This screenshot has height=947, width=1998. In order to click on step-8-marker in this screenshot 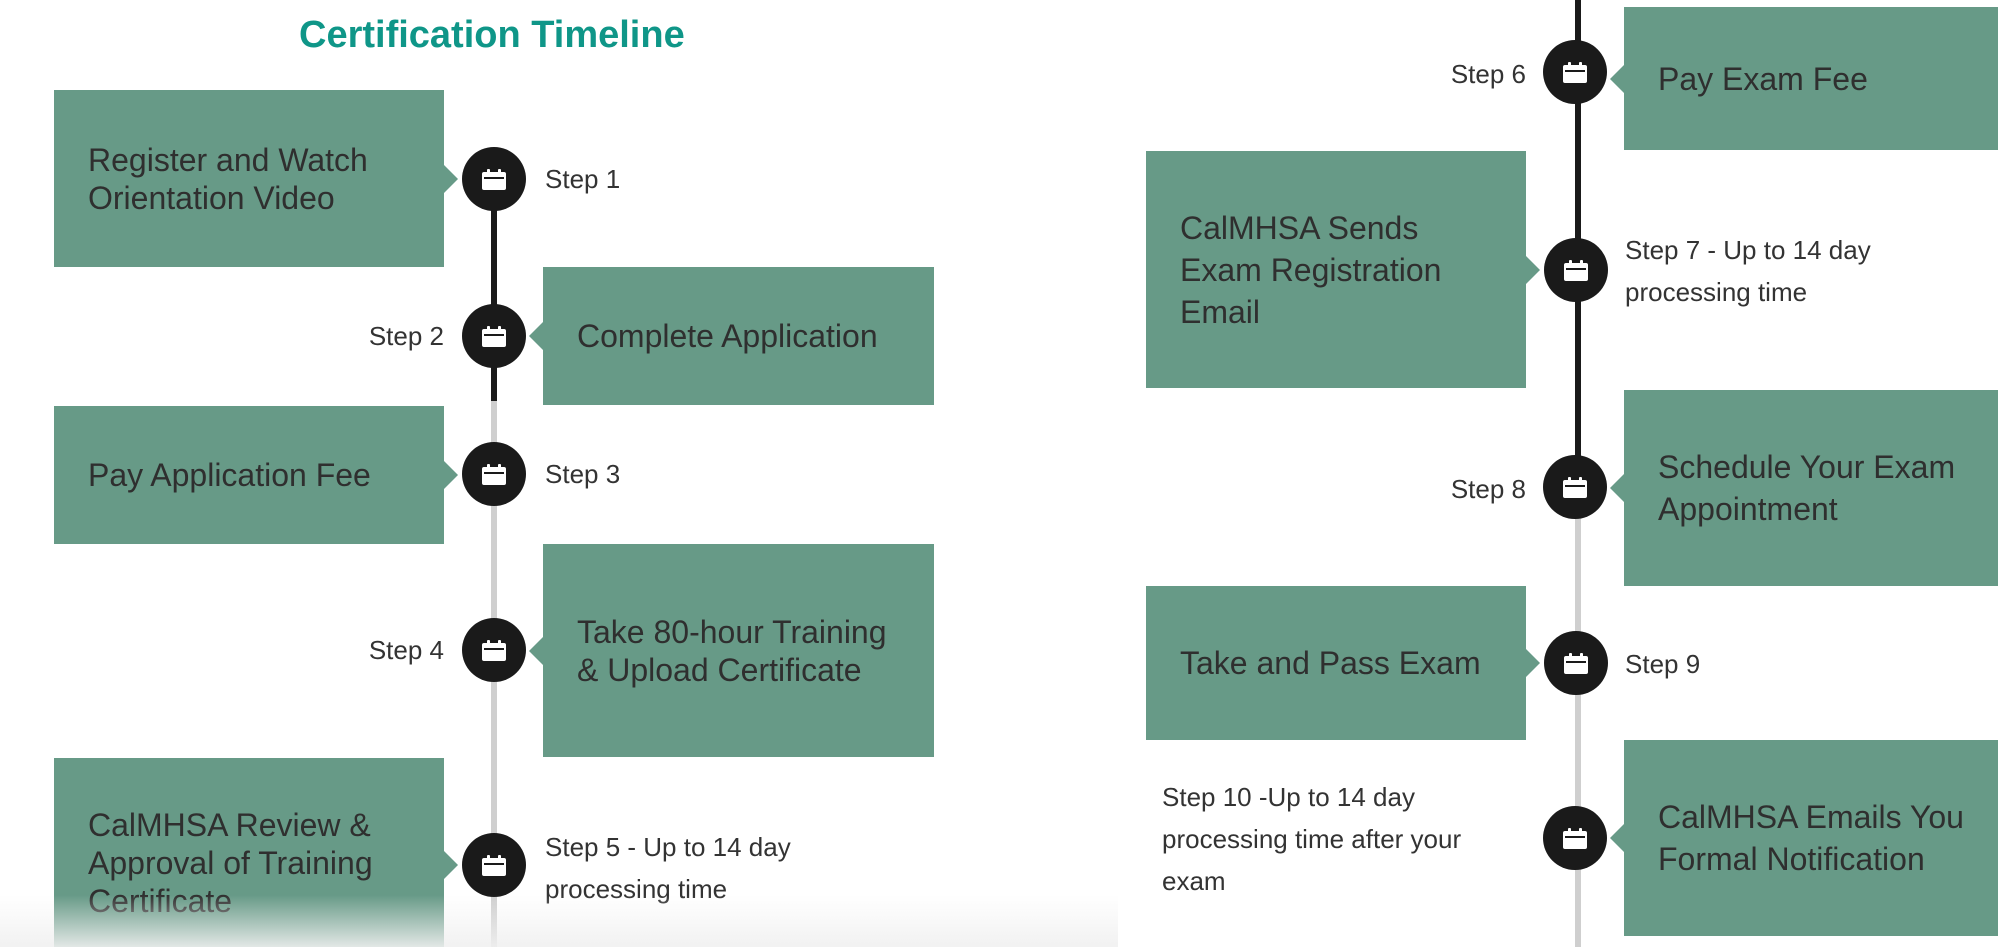, I will do `click(1575, 487)`.